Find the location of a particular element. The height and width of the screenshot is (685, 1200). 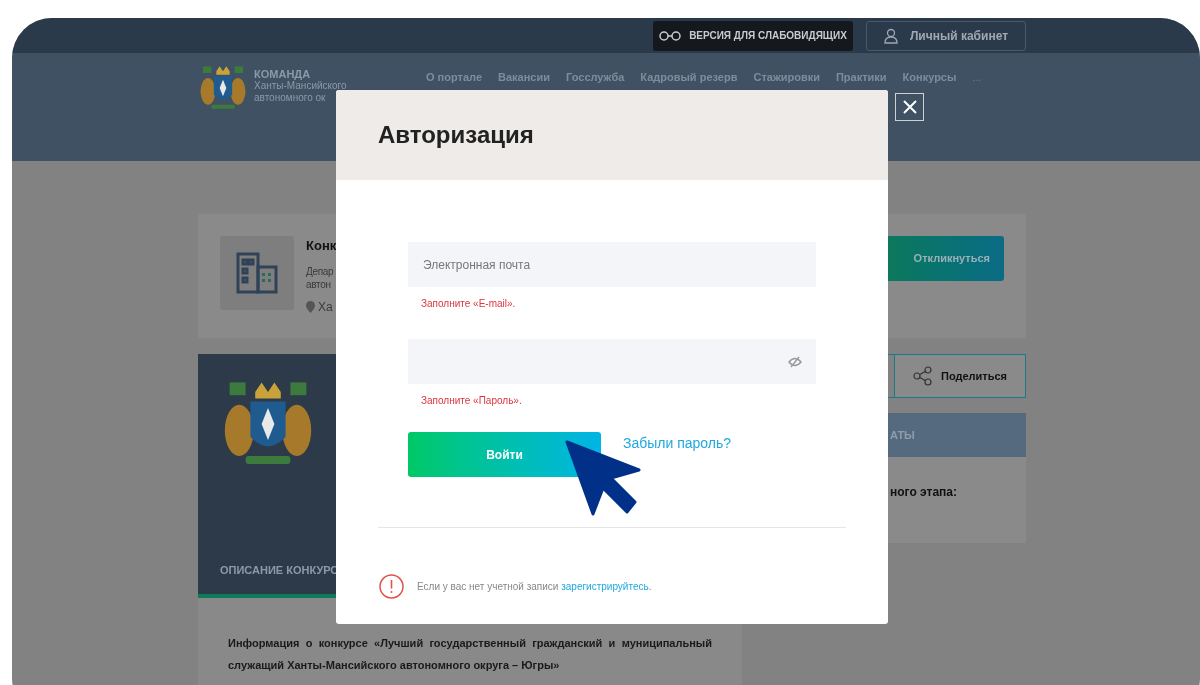

side-card-title: АТЫ is located at coordinates (902, 435).